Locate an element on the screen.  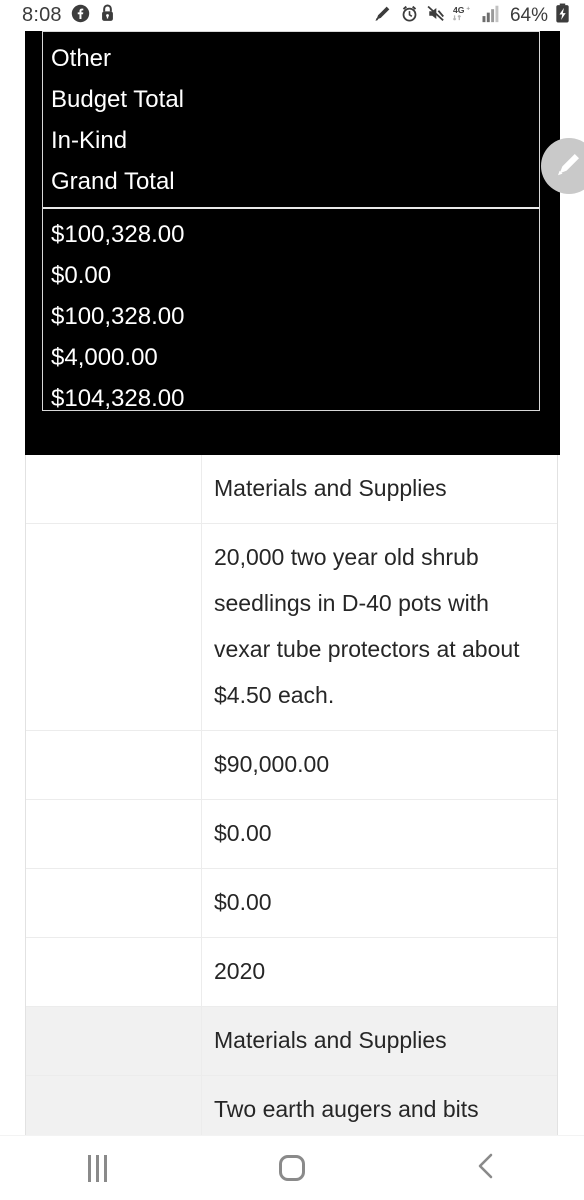
summary-value-3: $100,328.00 is located at coordinates (118, 316).